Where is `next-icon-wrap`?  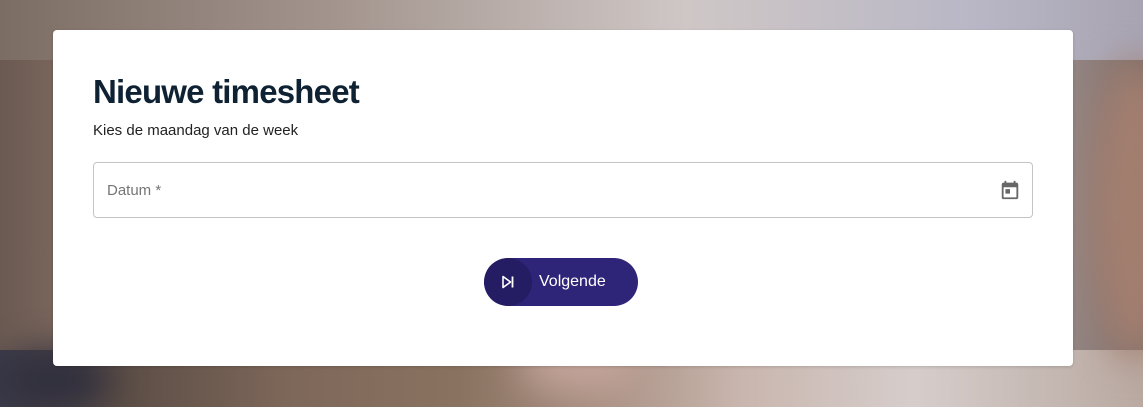
next-icon-wrap is located at coordinates (508, 282).